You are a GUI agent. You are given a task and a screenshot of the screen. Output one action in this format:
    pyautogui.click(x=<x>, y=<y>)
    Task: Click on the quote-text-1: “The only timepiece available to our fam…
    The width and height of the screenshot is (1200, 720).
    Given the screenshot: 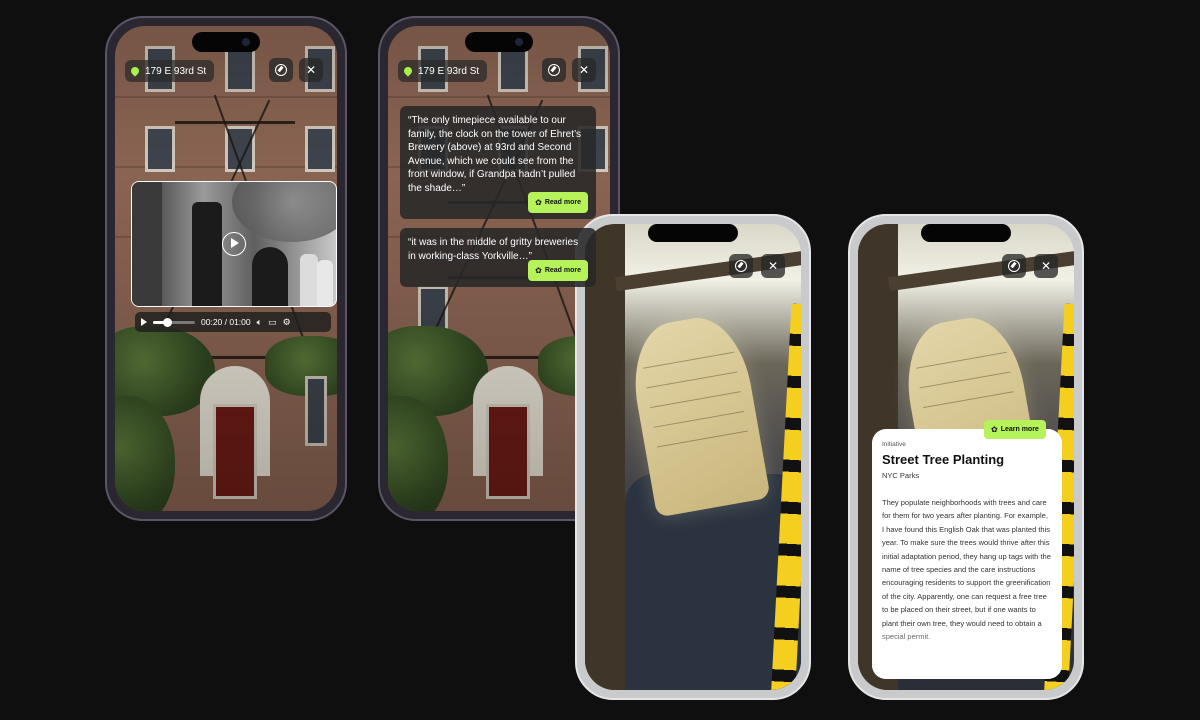 What is the action you would take?
    pyautogui.click(x=495, y=154)
    